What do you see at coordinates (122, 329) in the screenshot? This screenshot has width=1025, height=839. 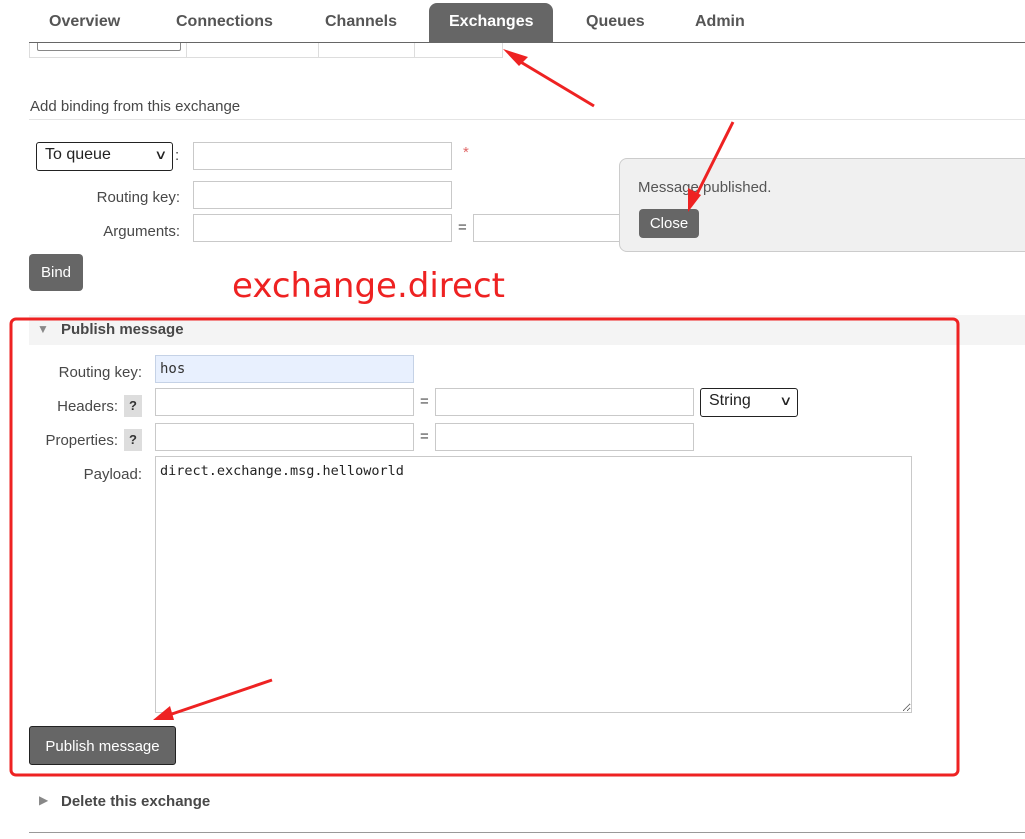 I see `publish-section-title: Publish message` at bounding box center [122, 329].